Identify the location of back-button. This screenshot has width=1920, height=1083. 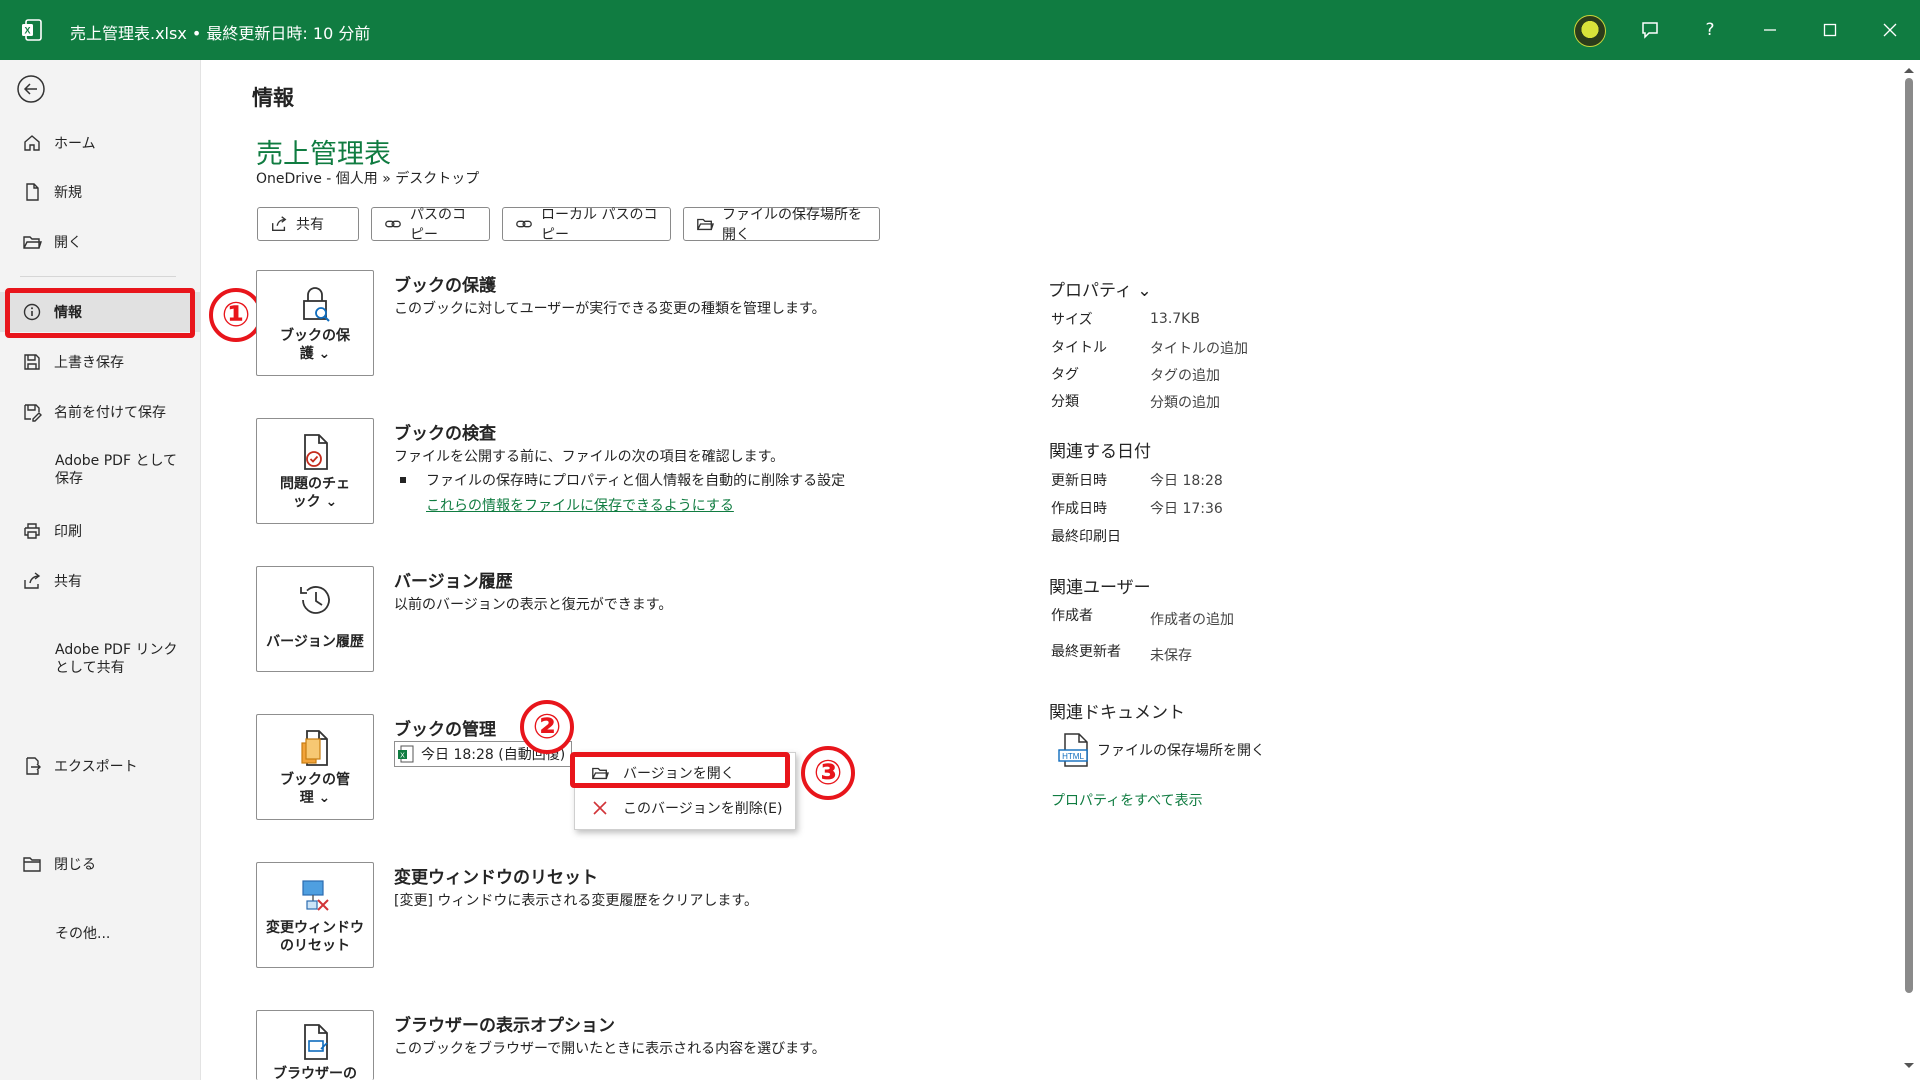
(31, 89).